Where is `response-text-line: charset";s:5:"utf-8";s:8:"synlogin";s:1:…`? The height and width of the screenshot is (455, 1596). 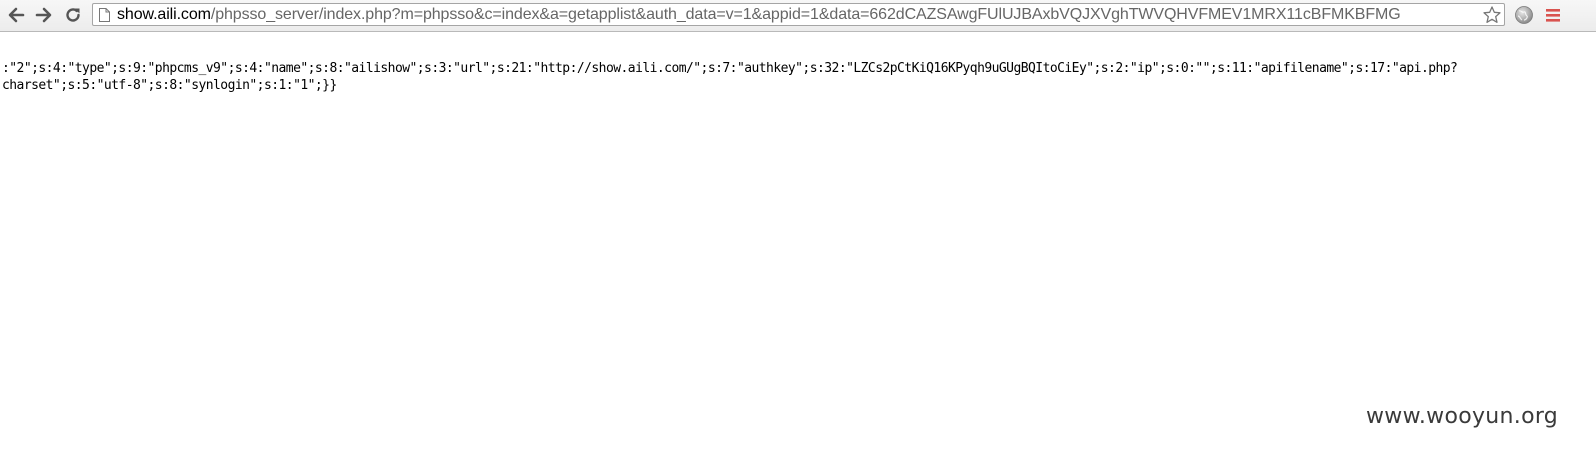
response-text-line: charset";s:5:"utf-8";s:8:"synlogin";s:1:… is located at coordinates (169, 85).